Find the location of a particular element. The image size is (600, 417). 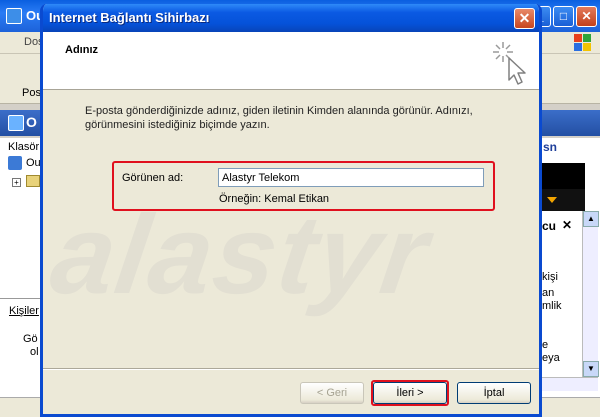

tree-item-outlook: Ou is located at coordinates (33, 163).